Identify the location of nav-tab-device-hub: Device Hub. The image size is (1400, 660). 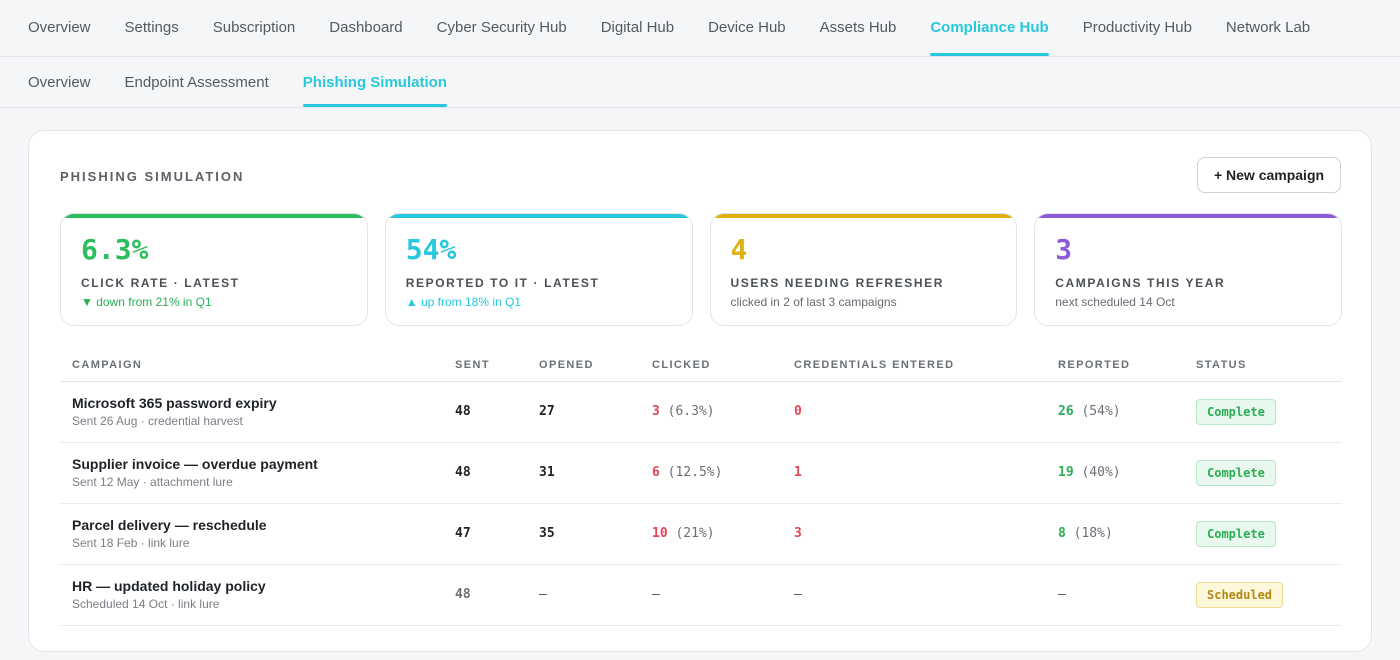
(747, 28).